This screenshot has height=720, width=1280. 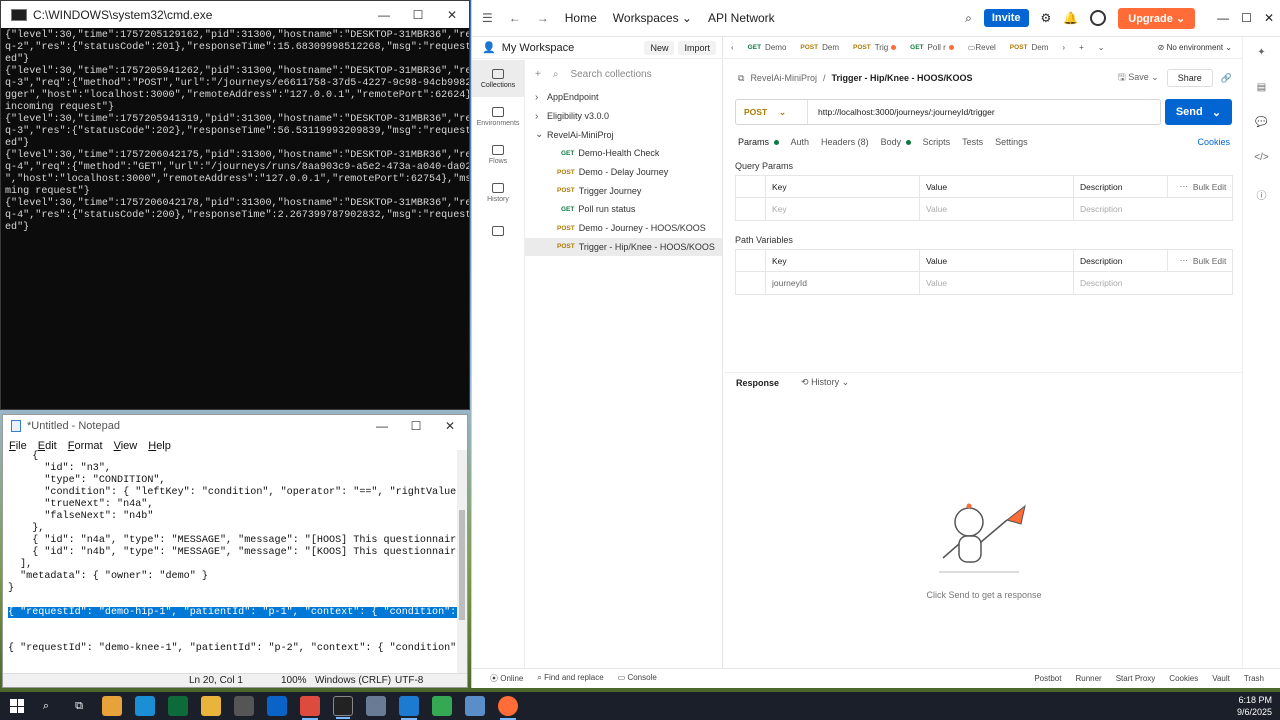 I want to click on tab-scripts: Scripts, so click(x=937, y=142).